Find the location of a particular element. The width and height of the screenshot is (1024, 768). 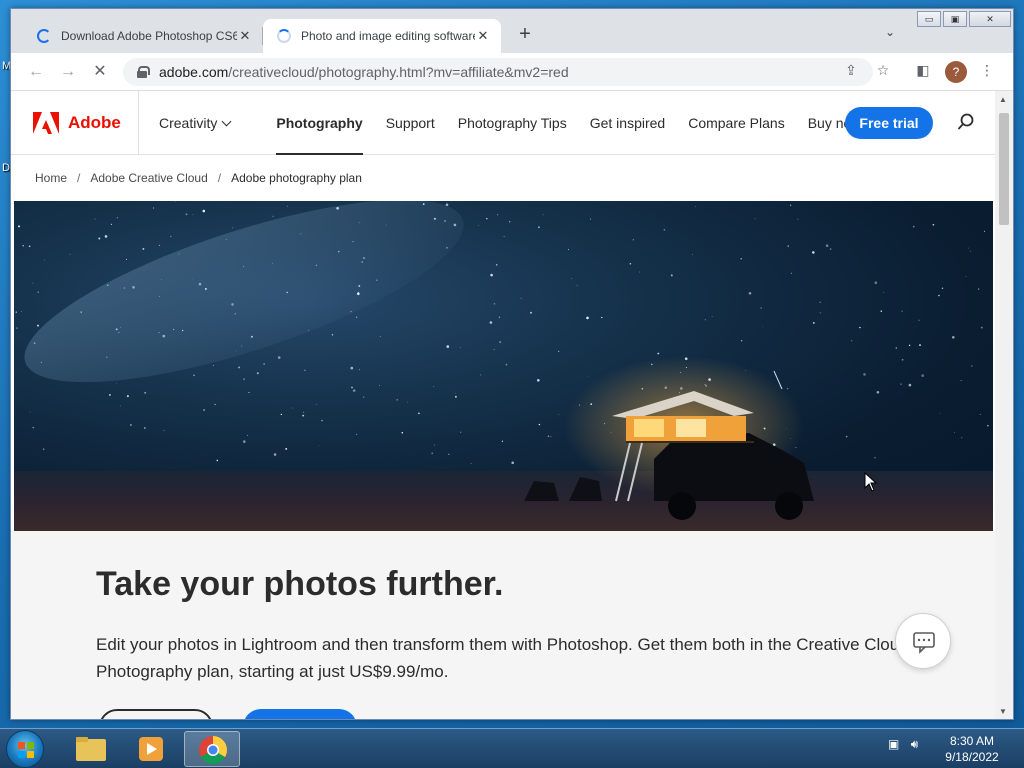

scroll-down-arrow-icon: ▼ is located at coordinates (1003, 711).